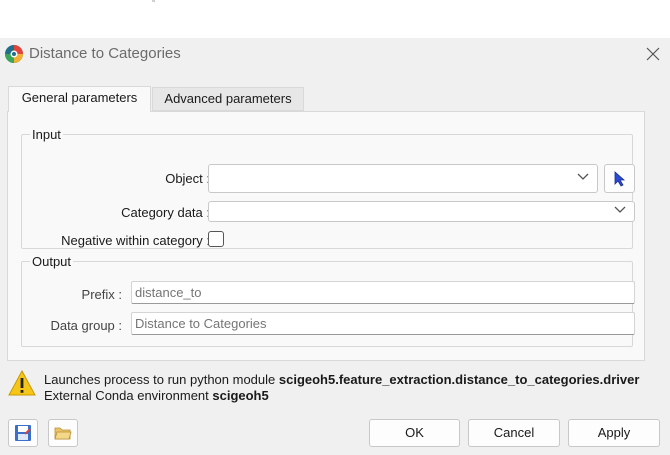  What do you see at coordinates (383, 292) in the screenshot?
I see `prefix-input` at bounding box center [383, 292].